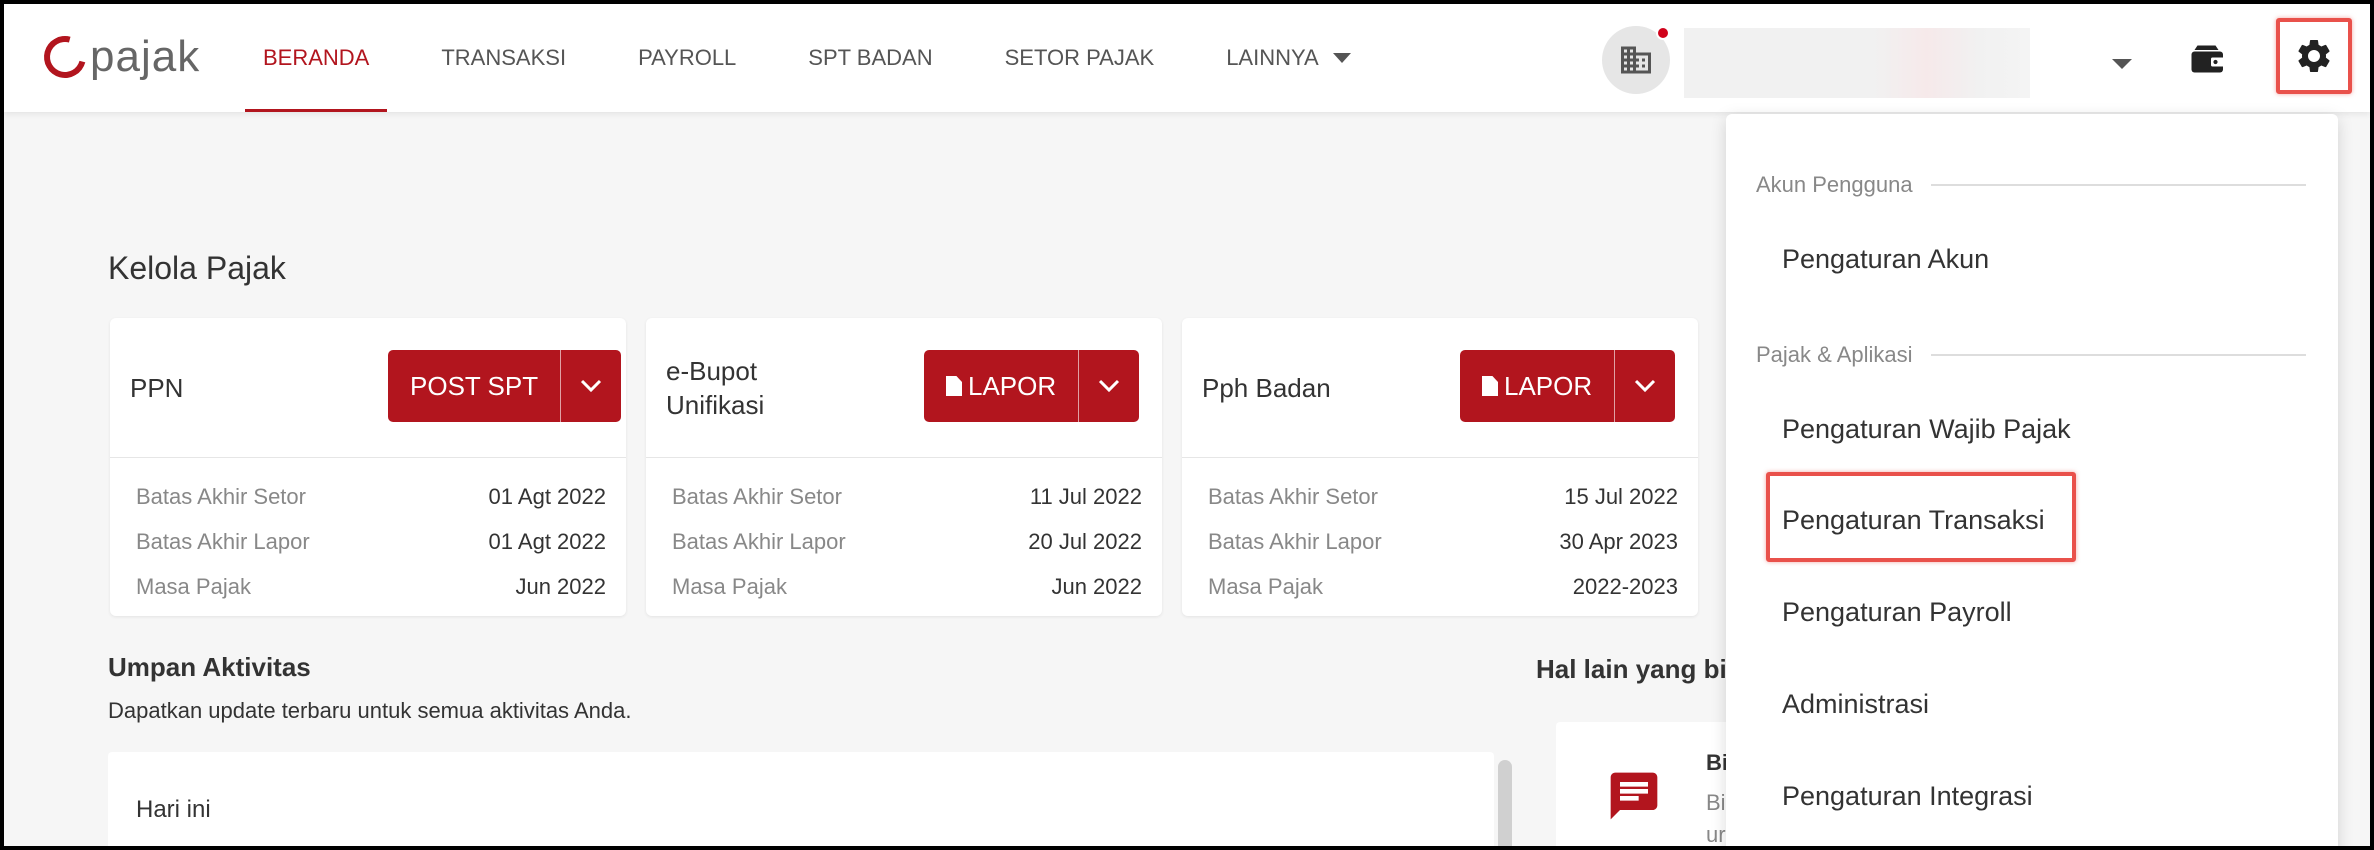 This screenshot has width=2374, height=850. I want to click on nav-item-setor-pajak: SETOR PAJAK, so click(1080, 58).